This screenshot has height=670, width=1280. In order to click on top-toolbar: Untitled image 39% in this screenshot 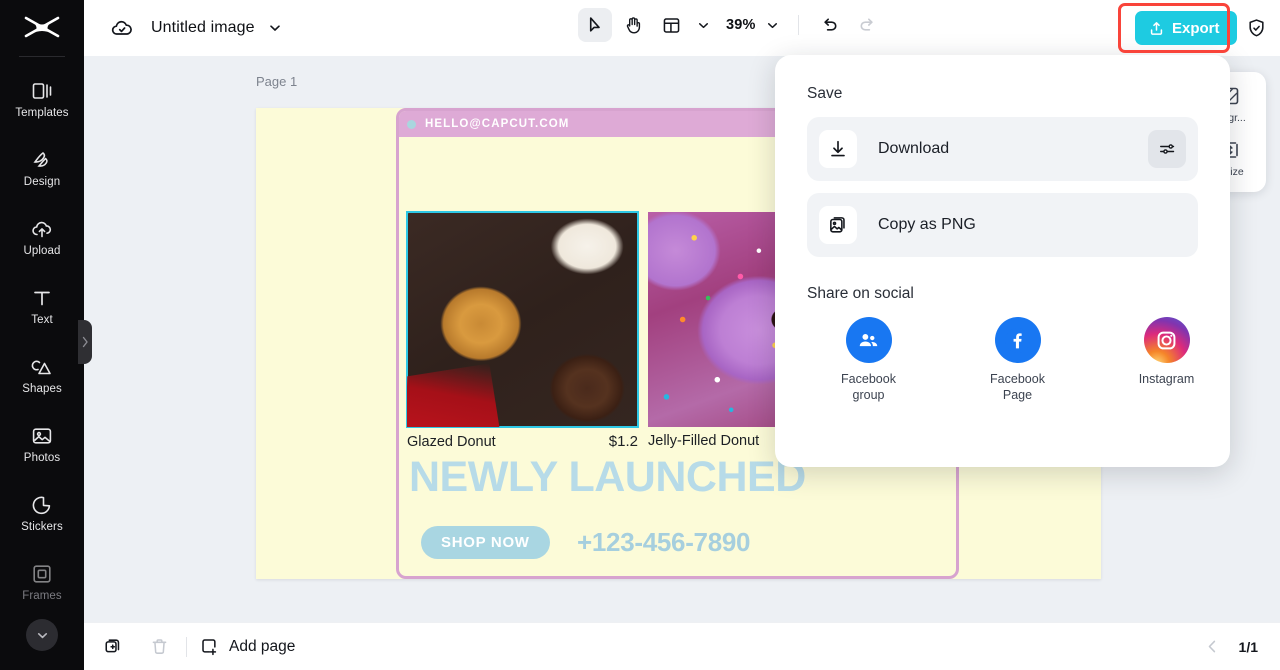, I will do `click(682, 28)`.